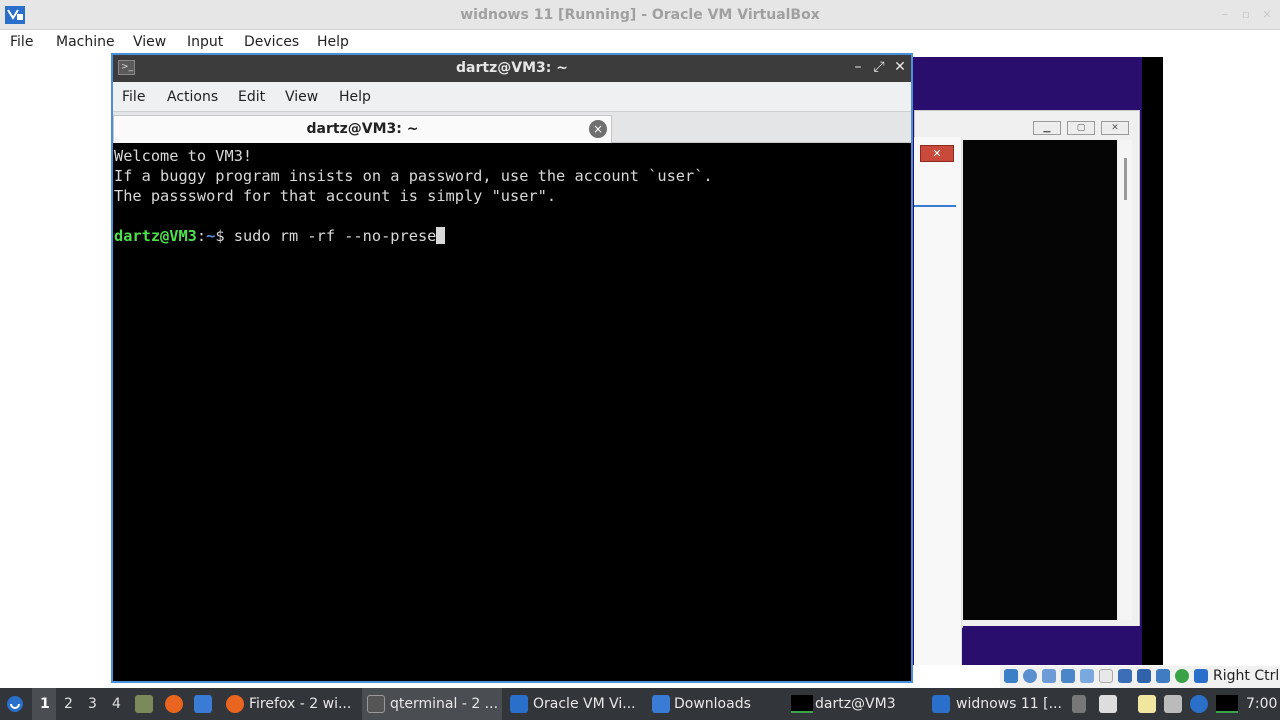 This screenshot has width=1280, height=720. What do you see at coordinates (712, 704) in the screenshot?
I see `task-label: Downloads` at bounding box center [712, 704].